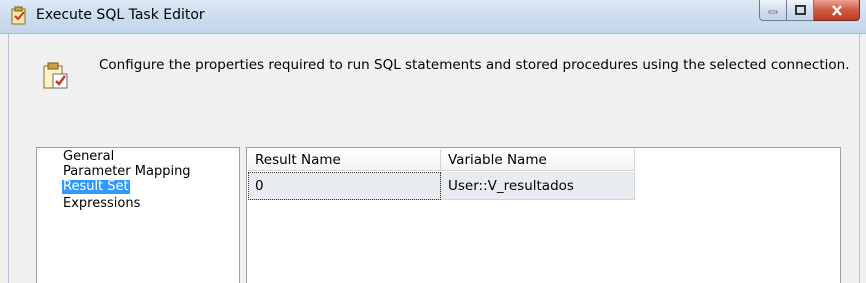  I want to click on table-row: 0 User::V_resultados, so click(441, 186).